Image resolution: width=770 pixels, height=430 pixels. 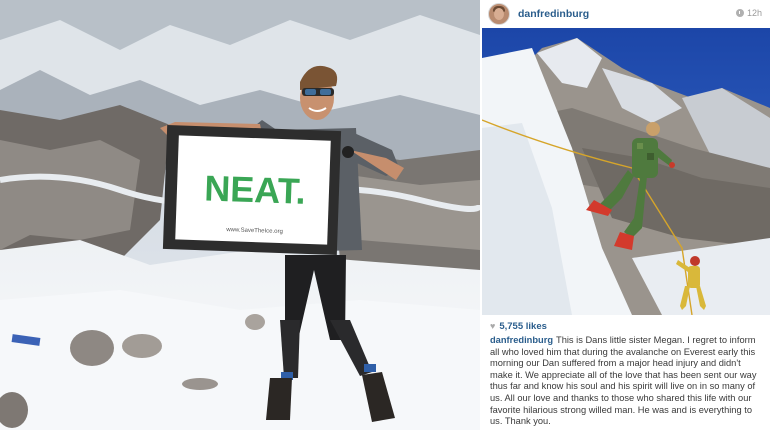 What do you see at coordinates (523, 326) in the screenshot?
I see `likes-count: 5,755 likes` at bounding box center [523, 326].